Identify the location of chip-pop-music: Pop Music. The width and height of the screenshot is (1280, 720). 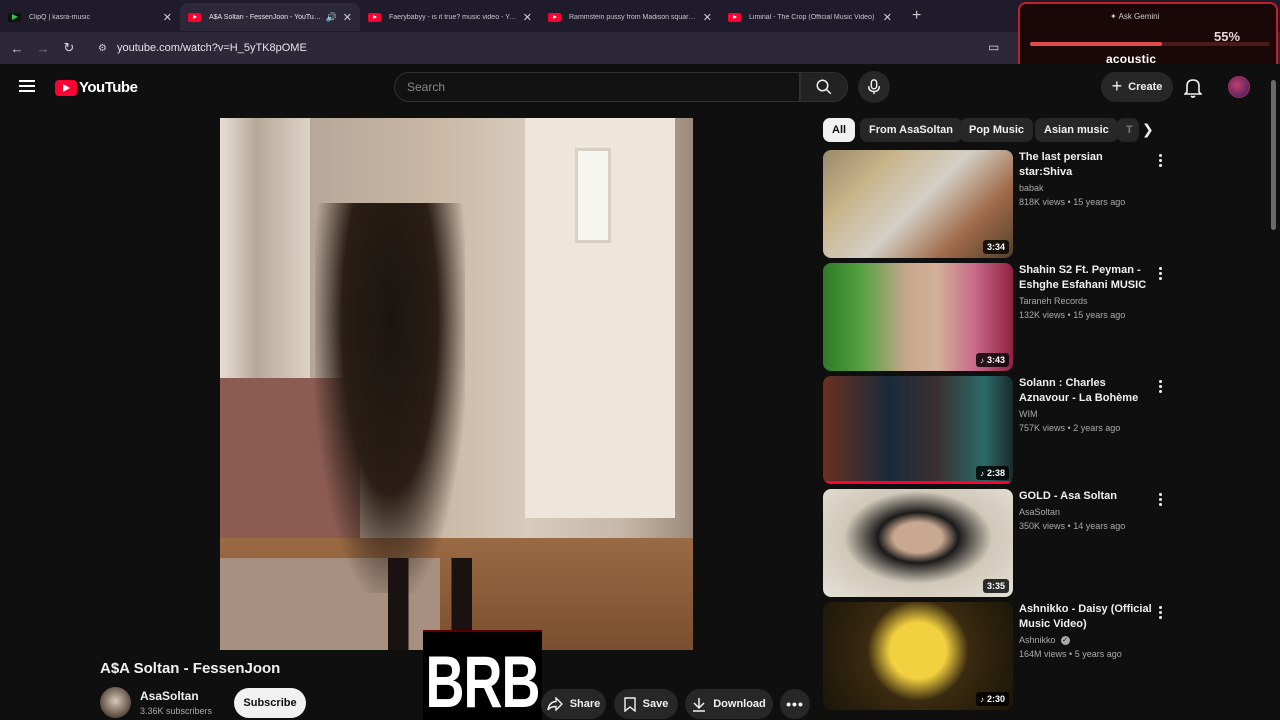
(997, 130).